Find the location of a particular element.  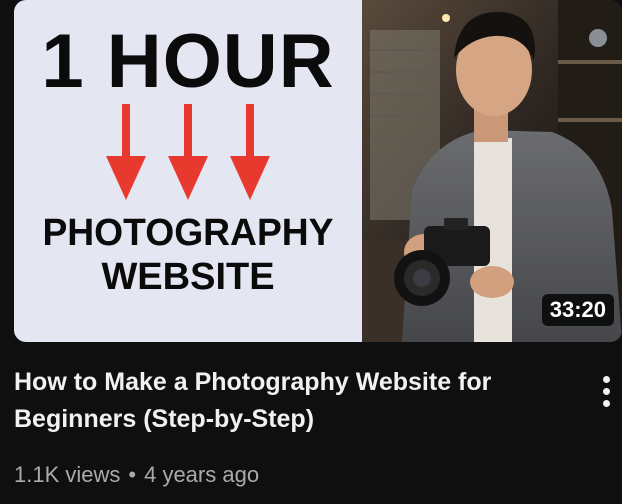

thumbnail-headline-mid: PHOTOGRAPHY is located at coordinates (188, 233).